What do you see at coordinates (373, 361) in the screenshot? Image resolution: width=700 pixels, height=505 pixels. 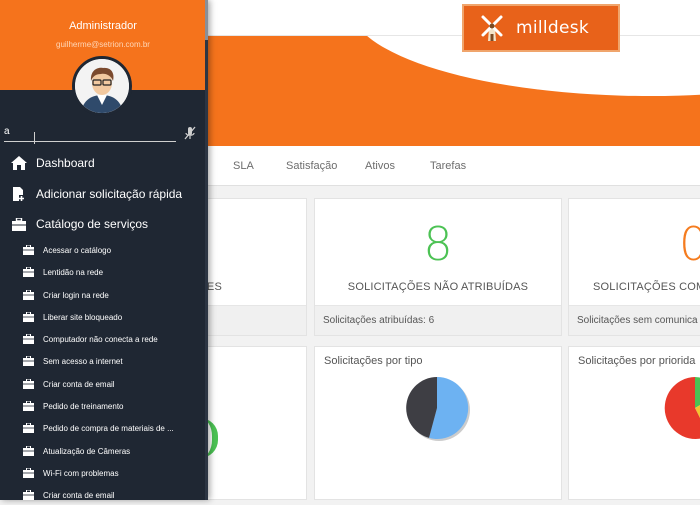 I see `by-type-title: Solicitações por tipo` at bounding box center [373, 361].